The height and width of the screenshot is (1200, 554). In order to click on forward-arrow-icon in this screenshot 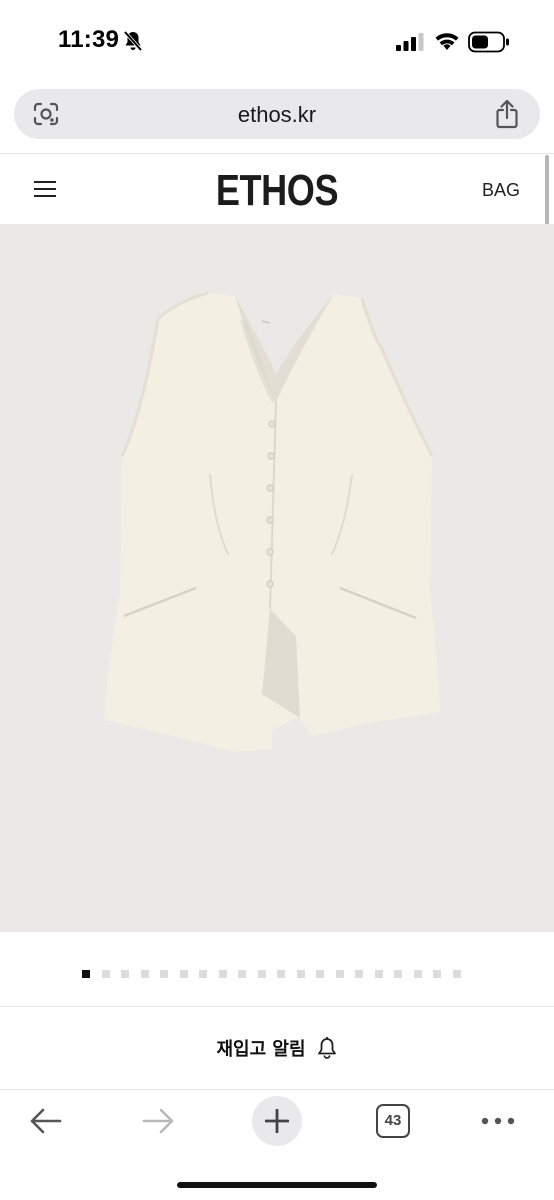, I will do `click(159, 1121)`.